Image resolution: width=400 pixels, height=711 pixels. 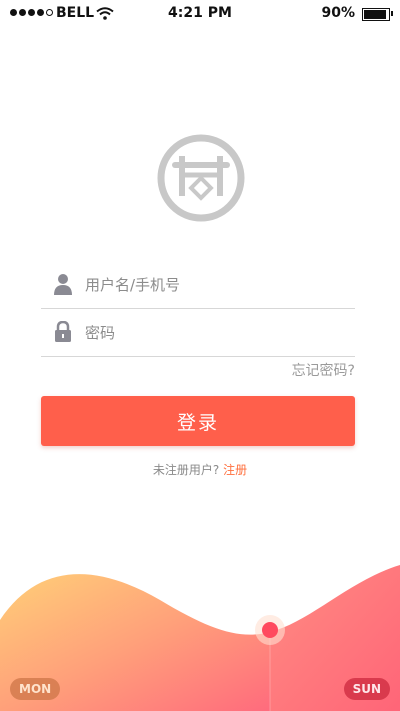 I want to click on lock-icon, so click(x=63, y=331).